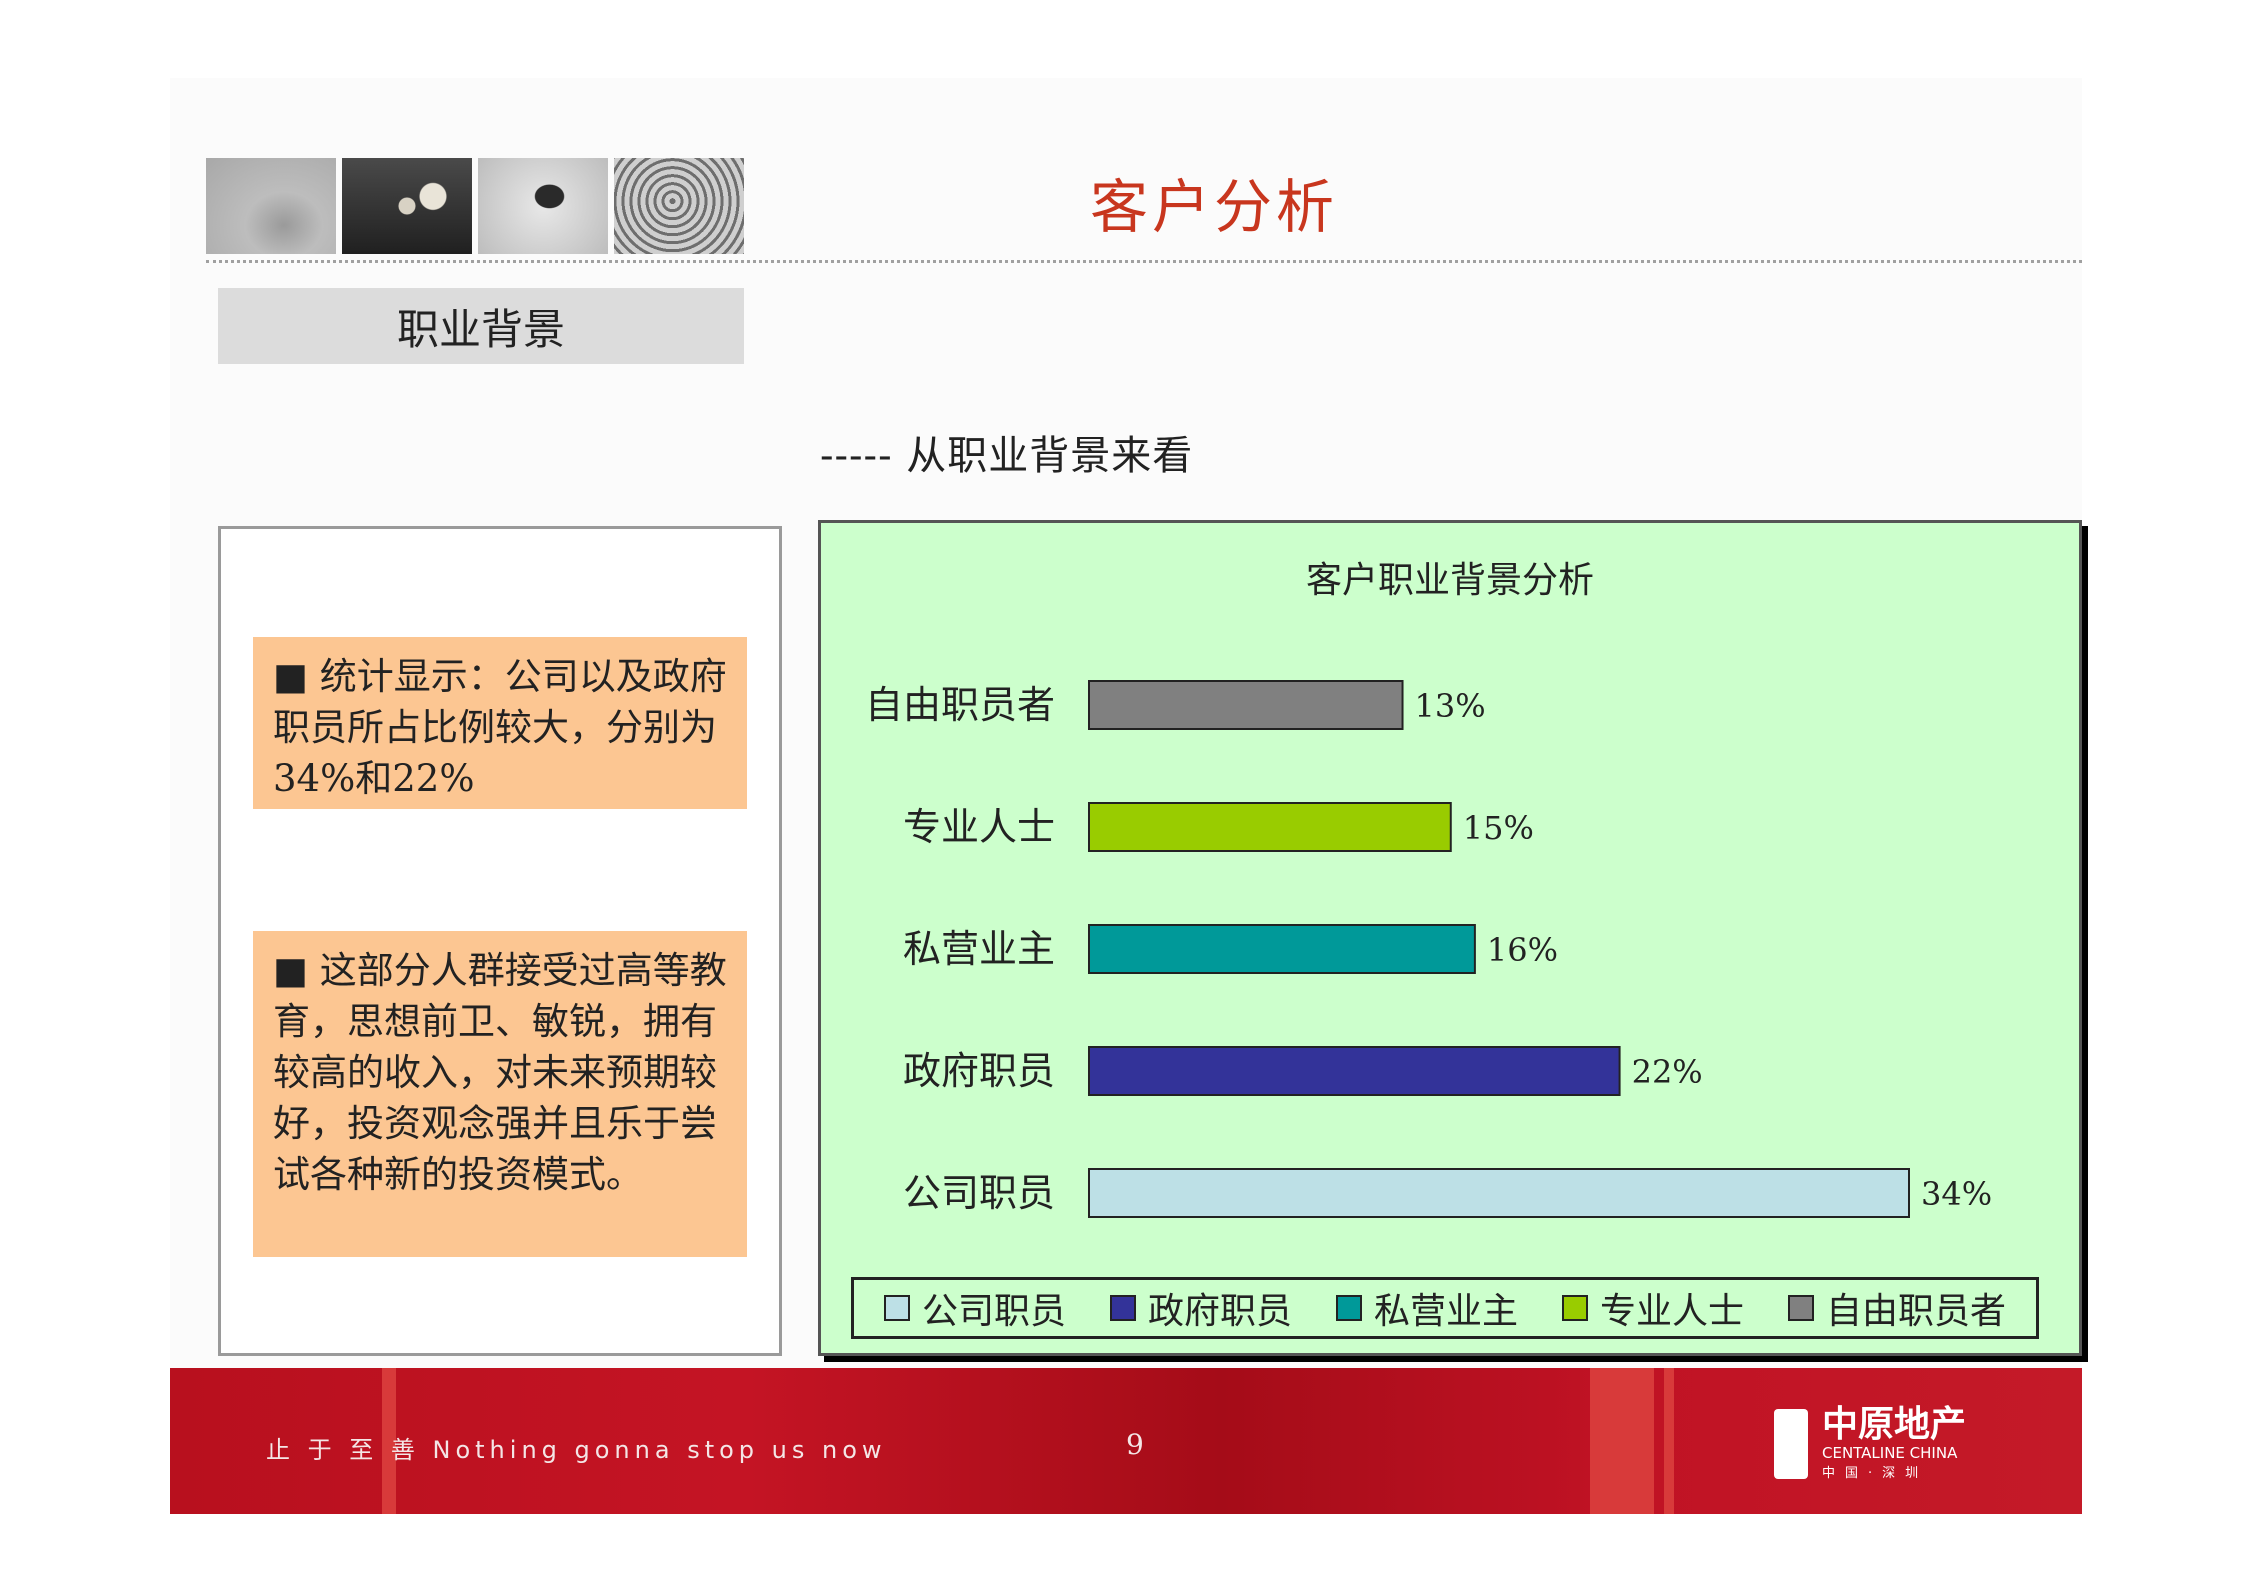 The image size is (2252, 1594). What do you see at coordinates (1007, 456) in the screenshot?
I see `subtitle: ----- 从职业背景来看` at bounding box center [1007, 456].